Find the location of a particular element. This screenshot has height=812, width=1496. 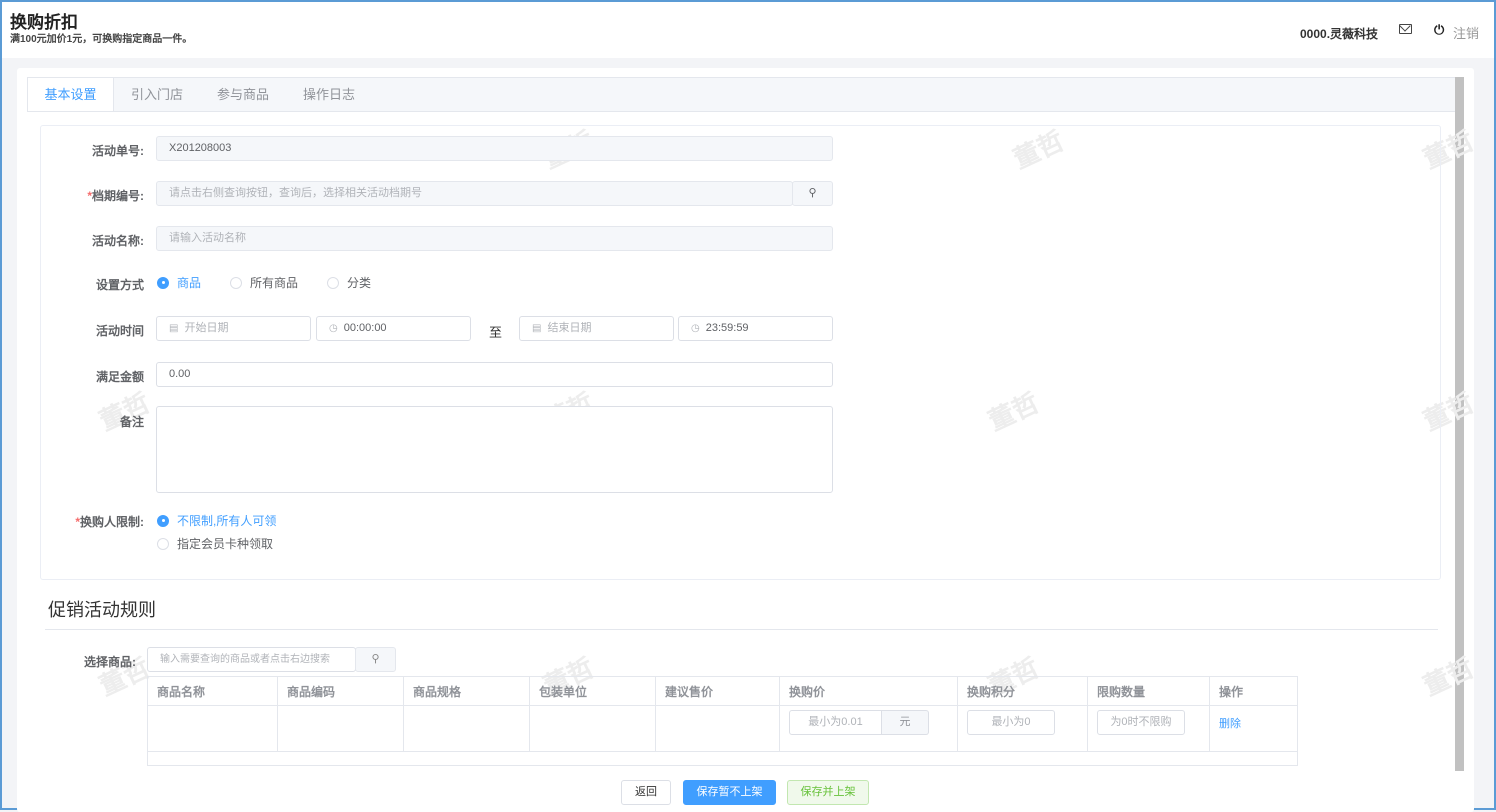

page-subtitle: 满100元加价1元，可换购指定商品一件。 is located at coordinates (101, 39).